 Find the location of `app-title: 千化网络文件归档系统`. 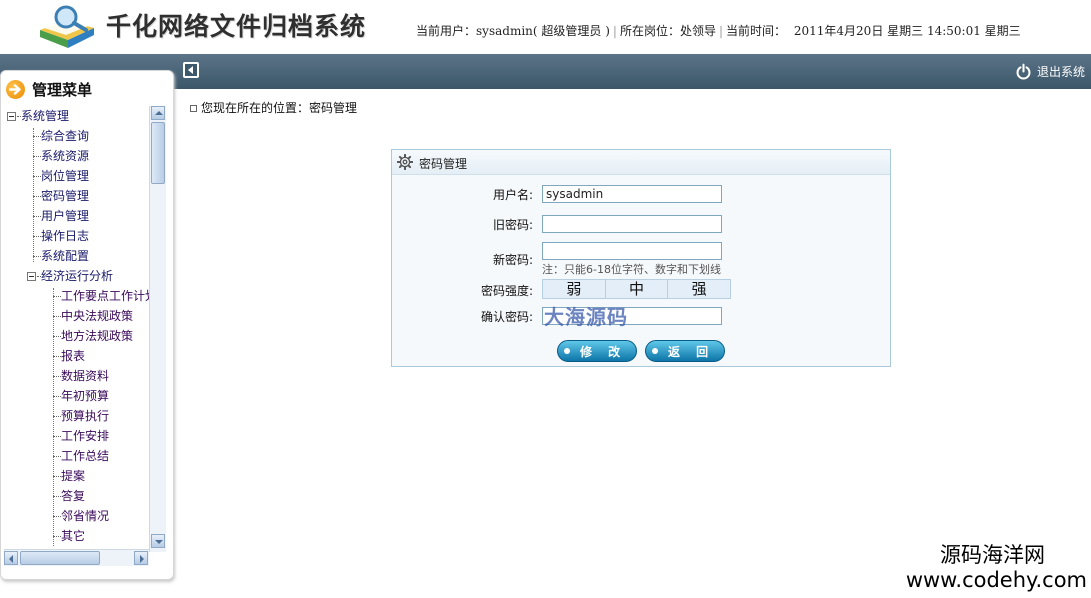

app-title: 千化网络文件归档系统 is located at coordinates (236, 26).